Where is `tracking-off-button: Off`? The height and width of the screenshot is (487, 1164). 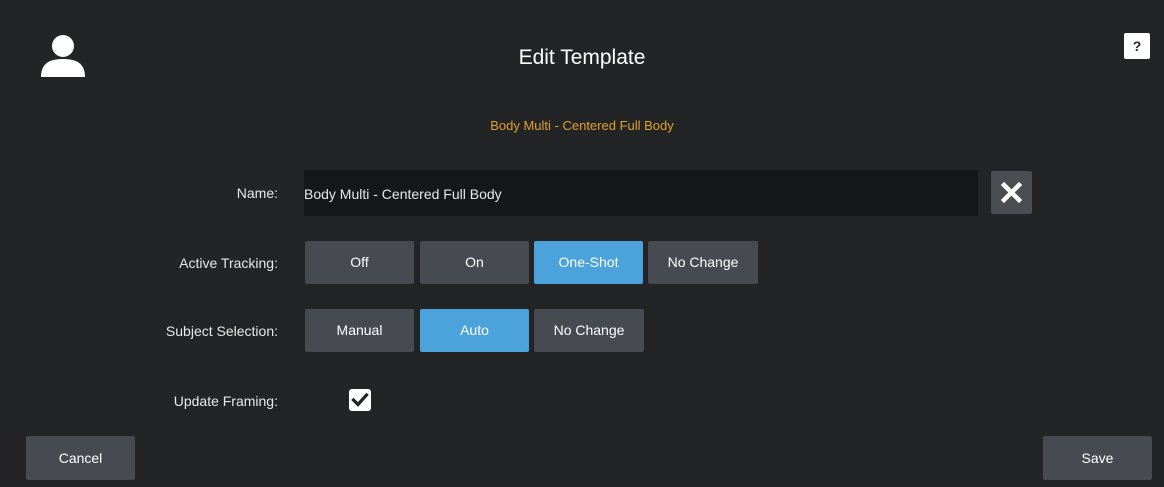 tracking-off-button: Off is located at coordinates (359, 262).